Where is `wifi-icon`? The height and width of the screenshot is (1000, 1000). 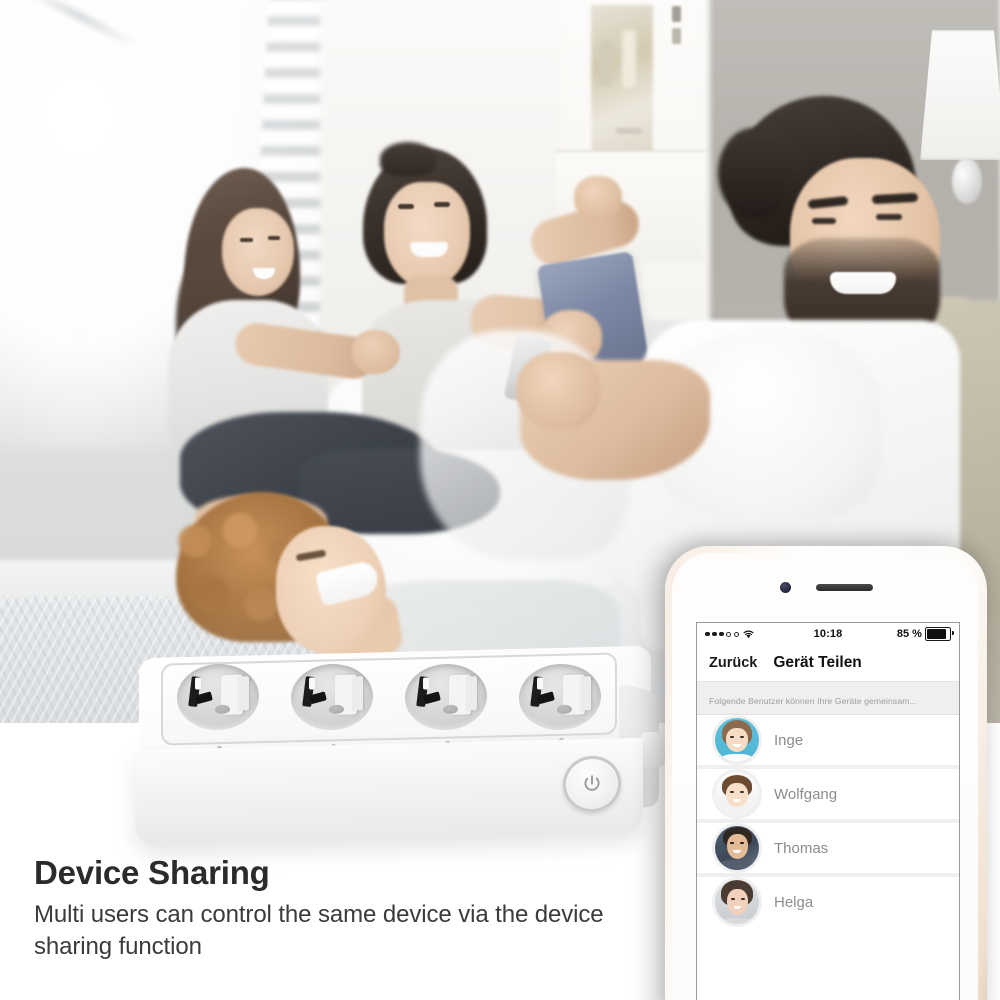 wifi-icon is located at coordinates (748, 634).